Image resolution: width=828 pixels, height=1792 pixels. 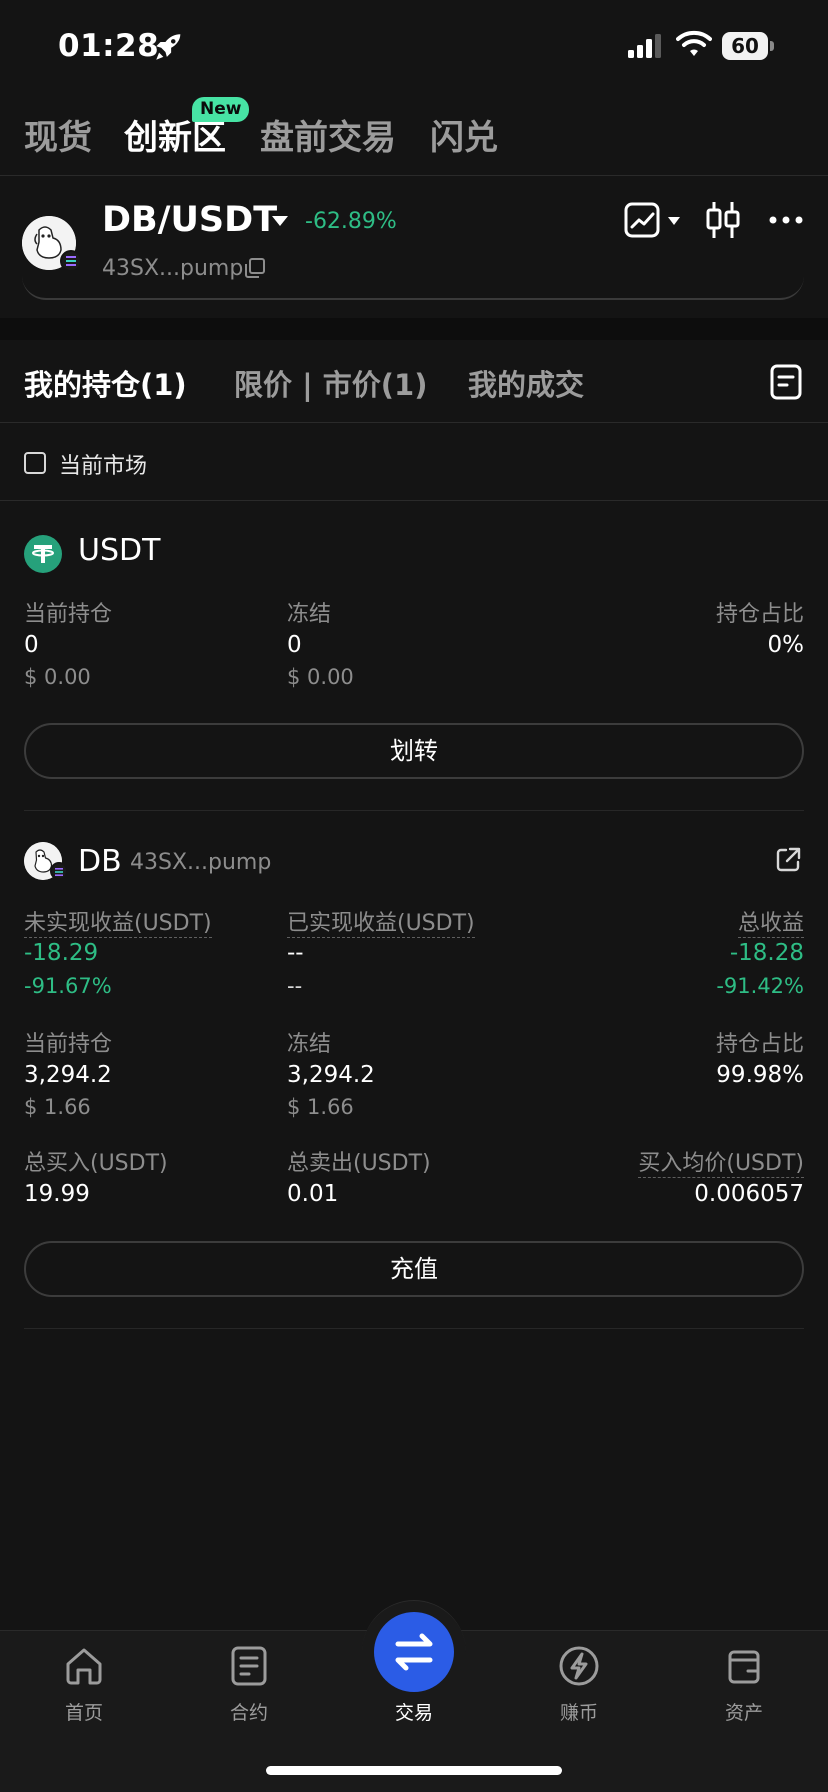 What do you see at coordinates (351, 221) in the screenshot?
I see `pair-change: -62.89%` at bounding box center [351, 221].